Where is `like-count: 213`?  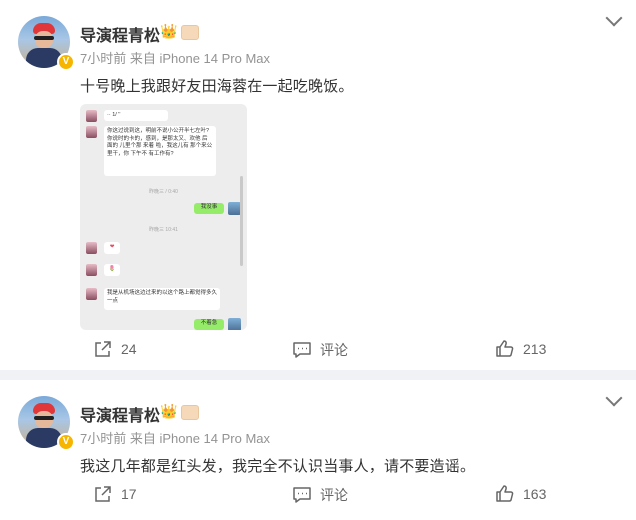 like-count: 213 is located at coordinates (535, 349).